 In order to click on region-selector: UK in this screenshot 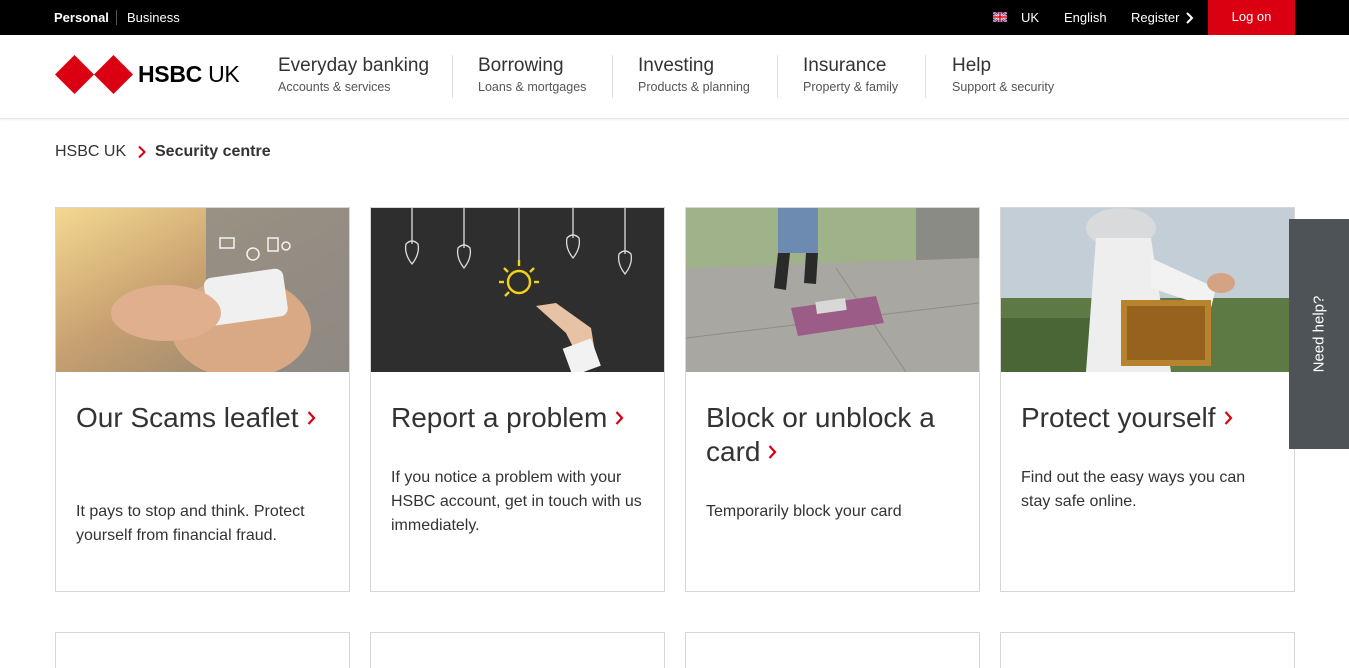, I will do `click(1030, 17)`.